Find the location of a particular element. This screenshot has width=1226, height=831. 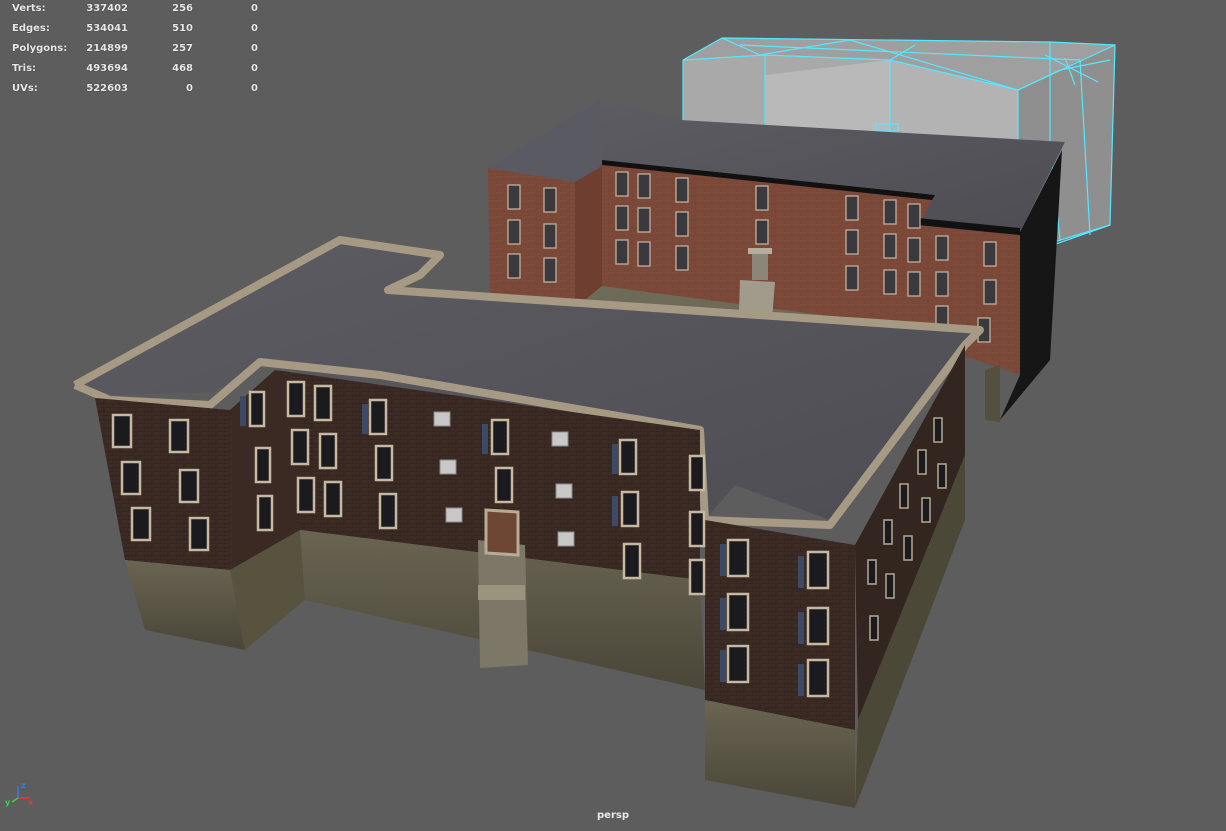

hud-row-tris: Tris: 493694 468 0 is located at coordinates (135, 70).